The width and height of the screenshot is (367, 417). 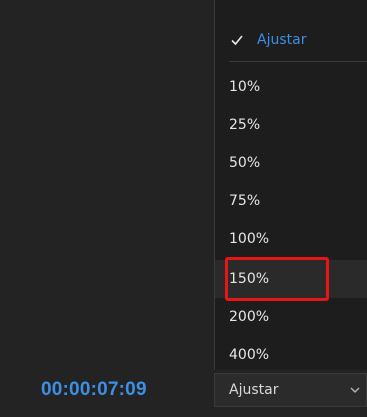 What do you see at coordinates (254, 390) in the screenshot?
I see `zoom-select-value: Ajustar` at bounding box center [254, 390].